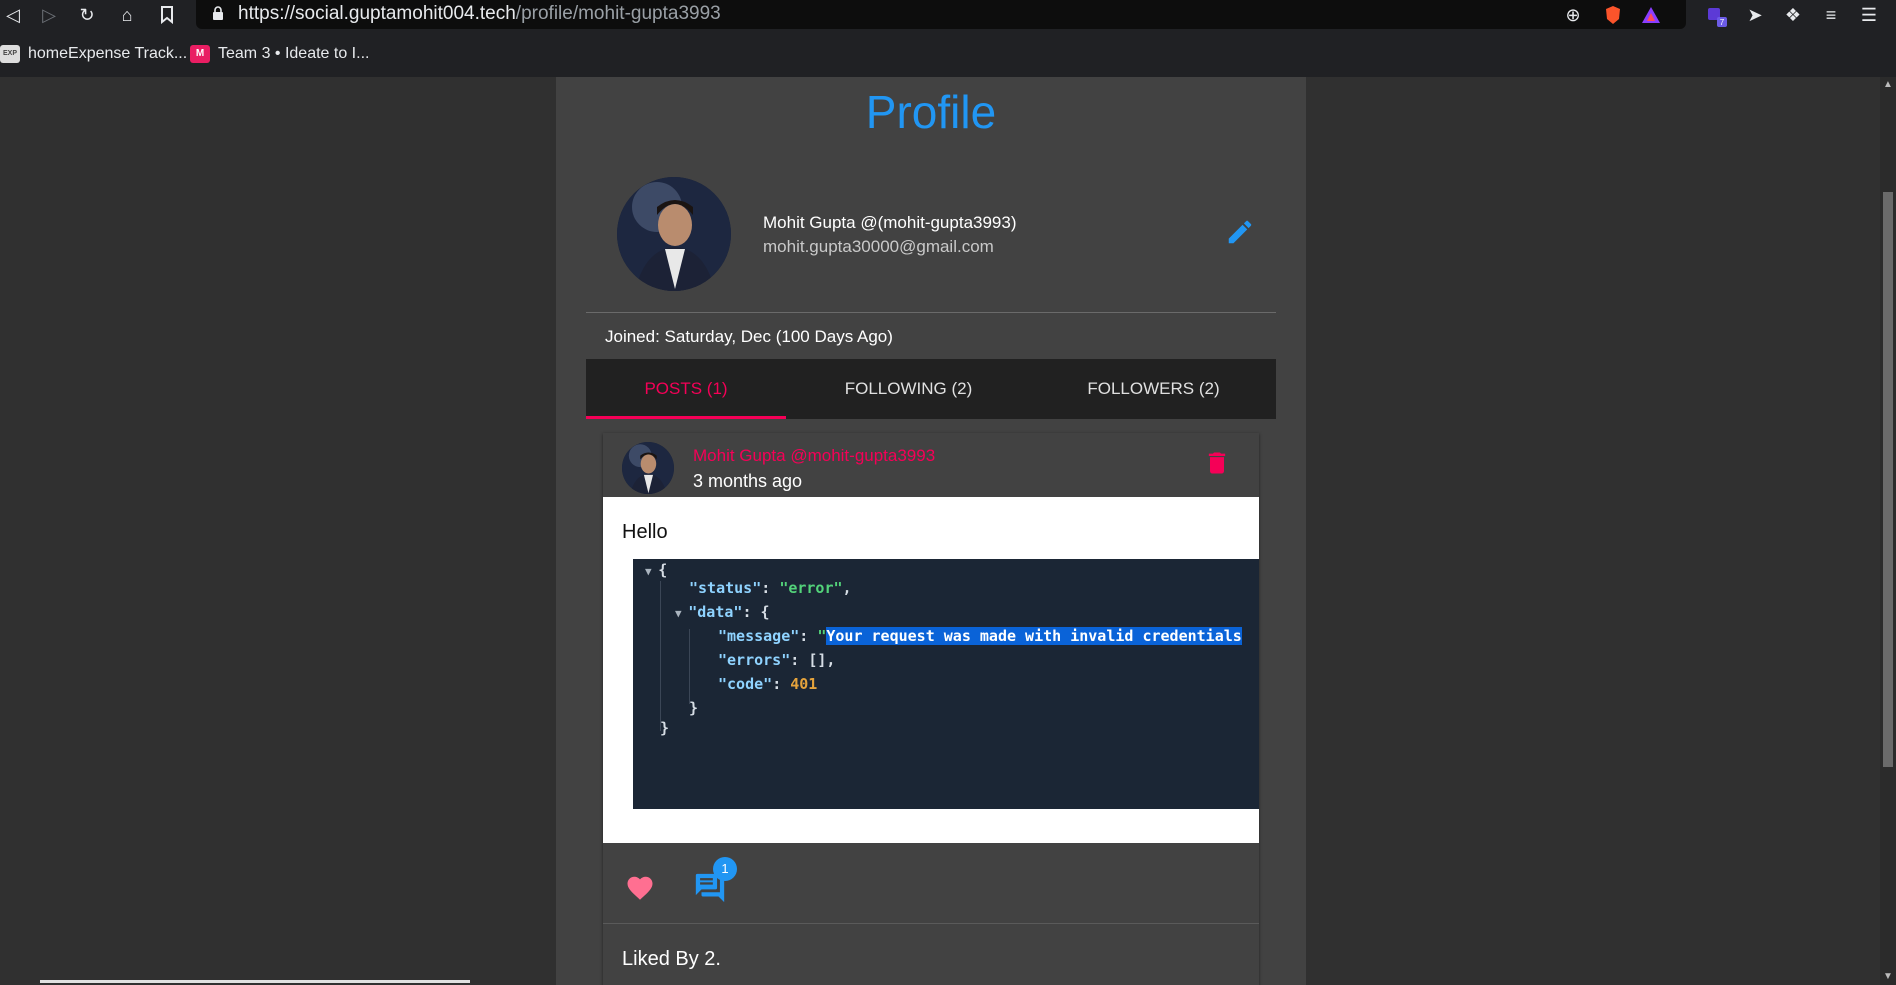 The height and width of the screenshot is (985, 1896). Describe the element at coordinates (671, 959) in the screenshot. I see `liked-by-text: Liked By 2.` at that location.